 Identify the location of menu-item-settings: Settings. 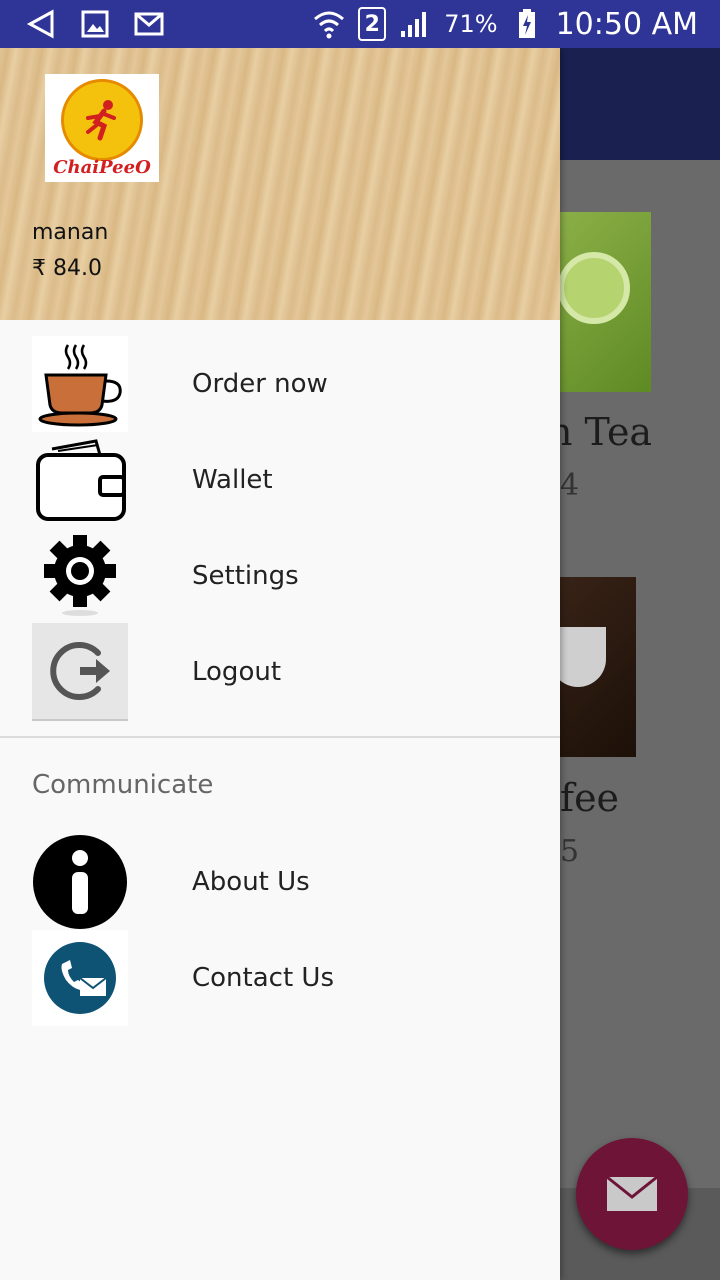
(280, 576).